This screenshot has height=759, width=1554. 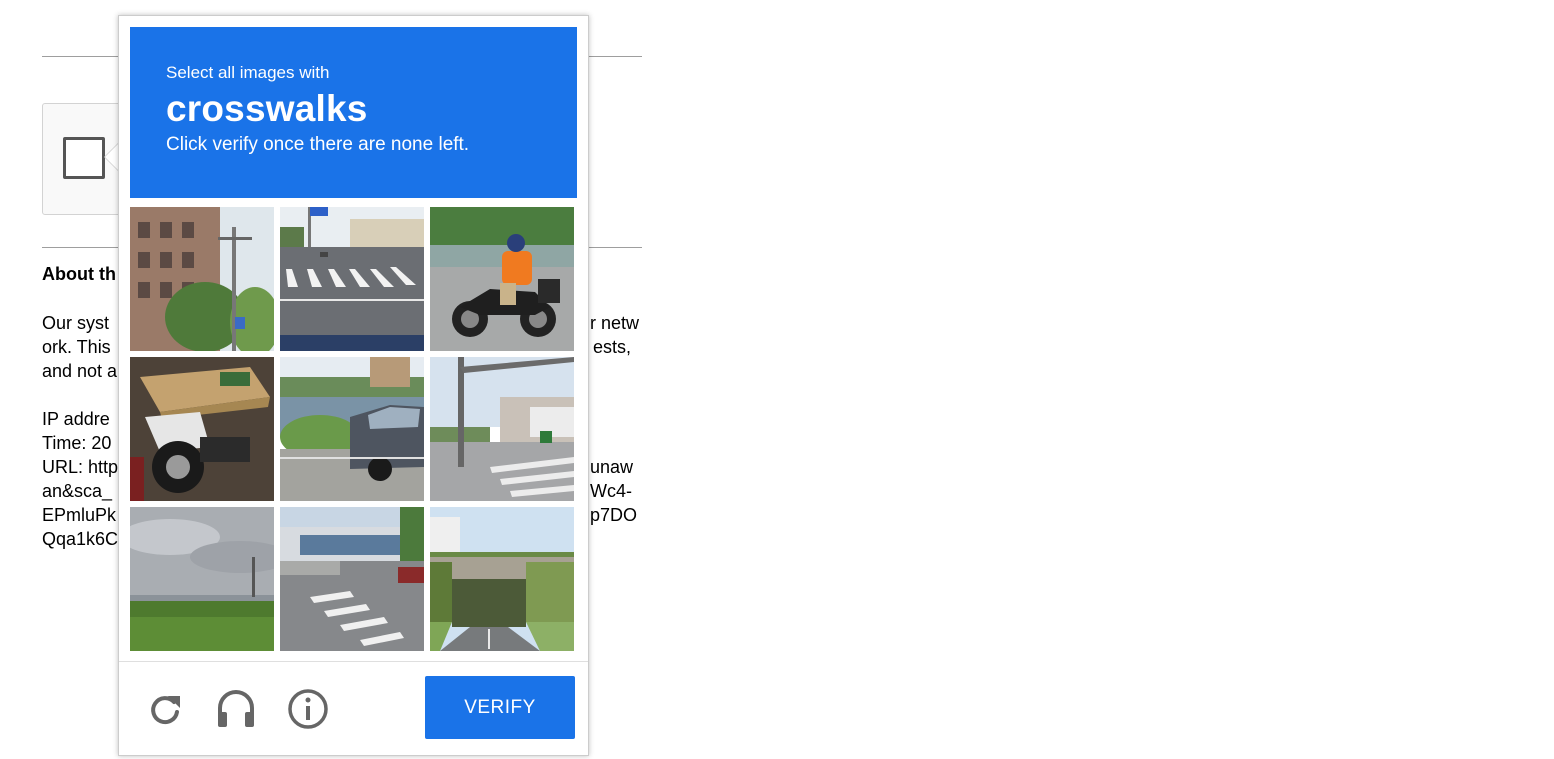 I want to click on tile-5-image, so click(x=352, y=429).